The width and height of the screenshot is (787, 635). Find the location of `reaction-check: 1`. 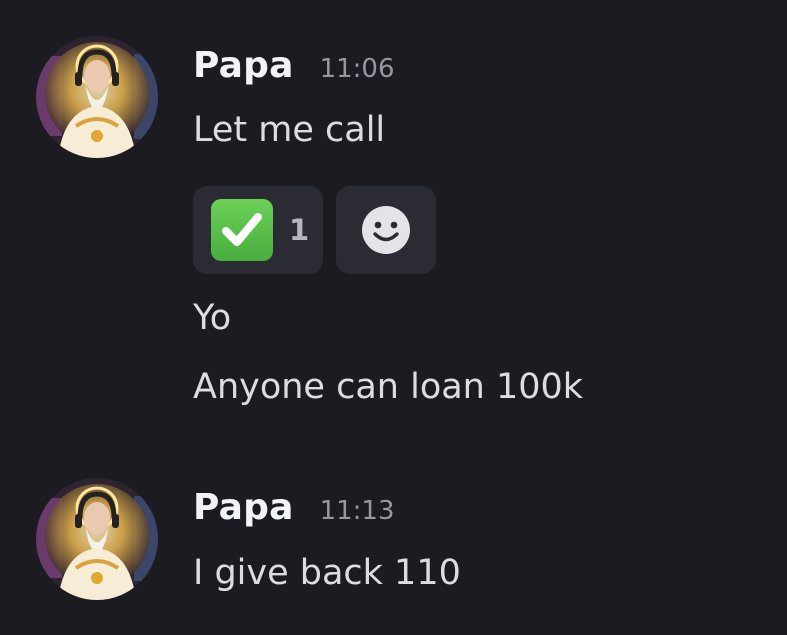

reaction-check: 1 is located at coordinates (258, 230).